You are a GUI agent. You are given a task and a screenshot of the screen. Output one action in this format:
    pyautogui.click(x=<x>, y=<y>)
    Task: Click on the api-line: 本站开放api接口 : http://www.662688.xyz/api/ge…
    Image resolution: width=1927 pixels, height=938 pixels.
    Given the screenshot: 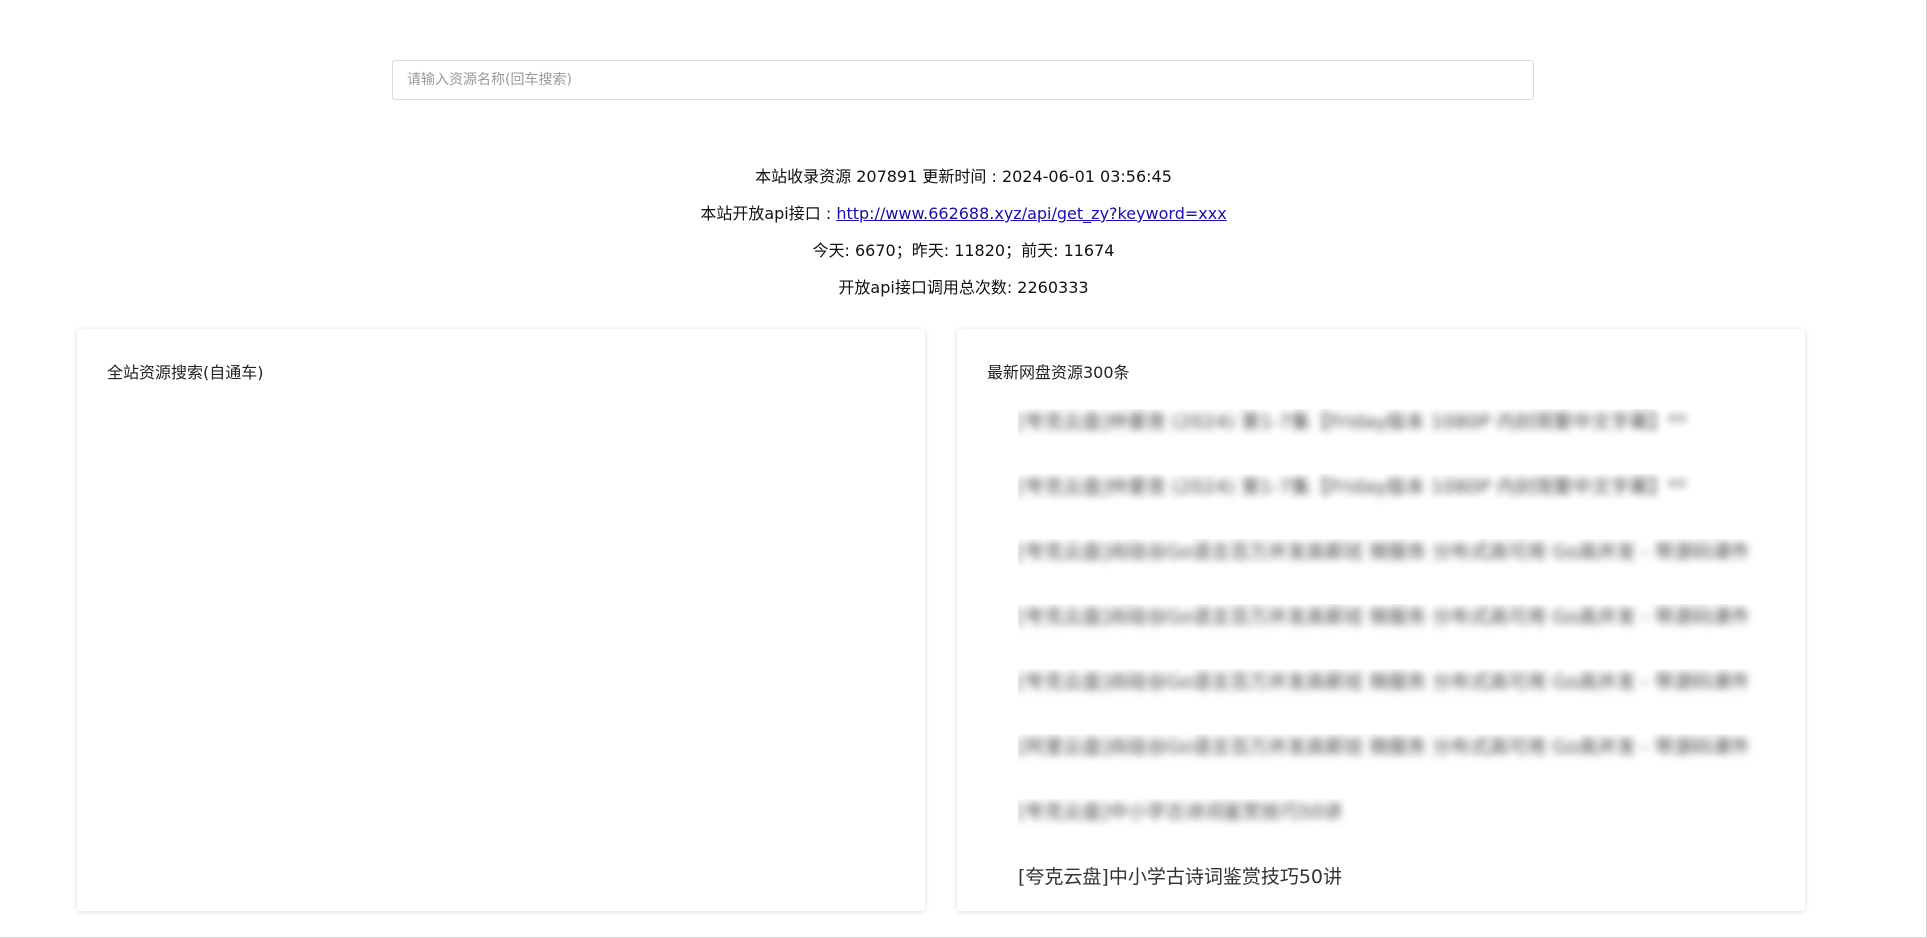 What is the action you would take?
    pyautogui.click(x=963, y=218)
    